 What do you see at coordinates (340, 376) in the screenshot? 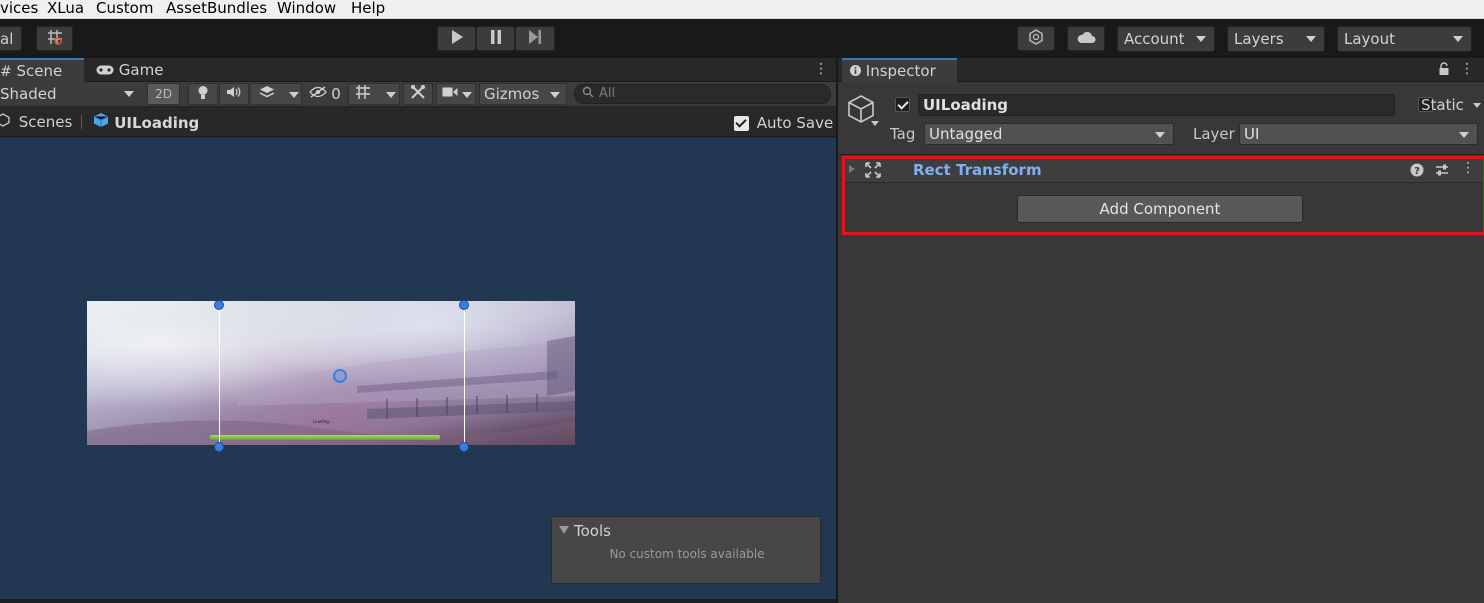
I see `pivot-handle` at bounding box center [340, 376].